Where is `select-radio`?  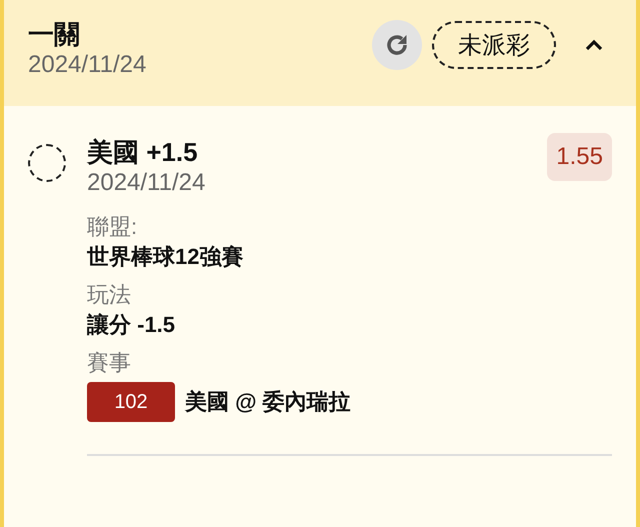
select-radio is located at coordinates (47, 163).